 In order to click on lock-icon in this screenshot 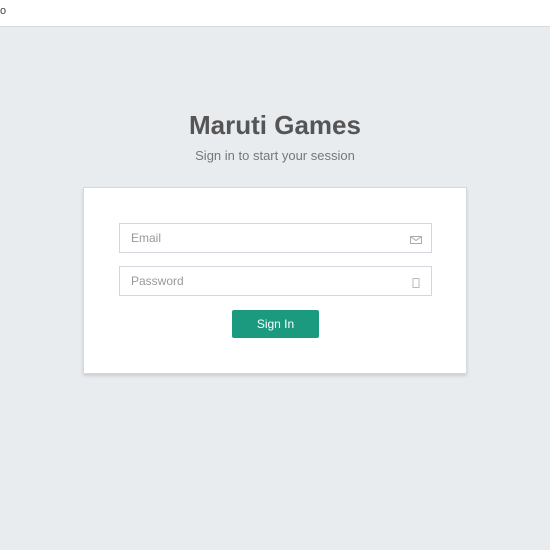, I will do `click(416, 282)`.